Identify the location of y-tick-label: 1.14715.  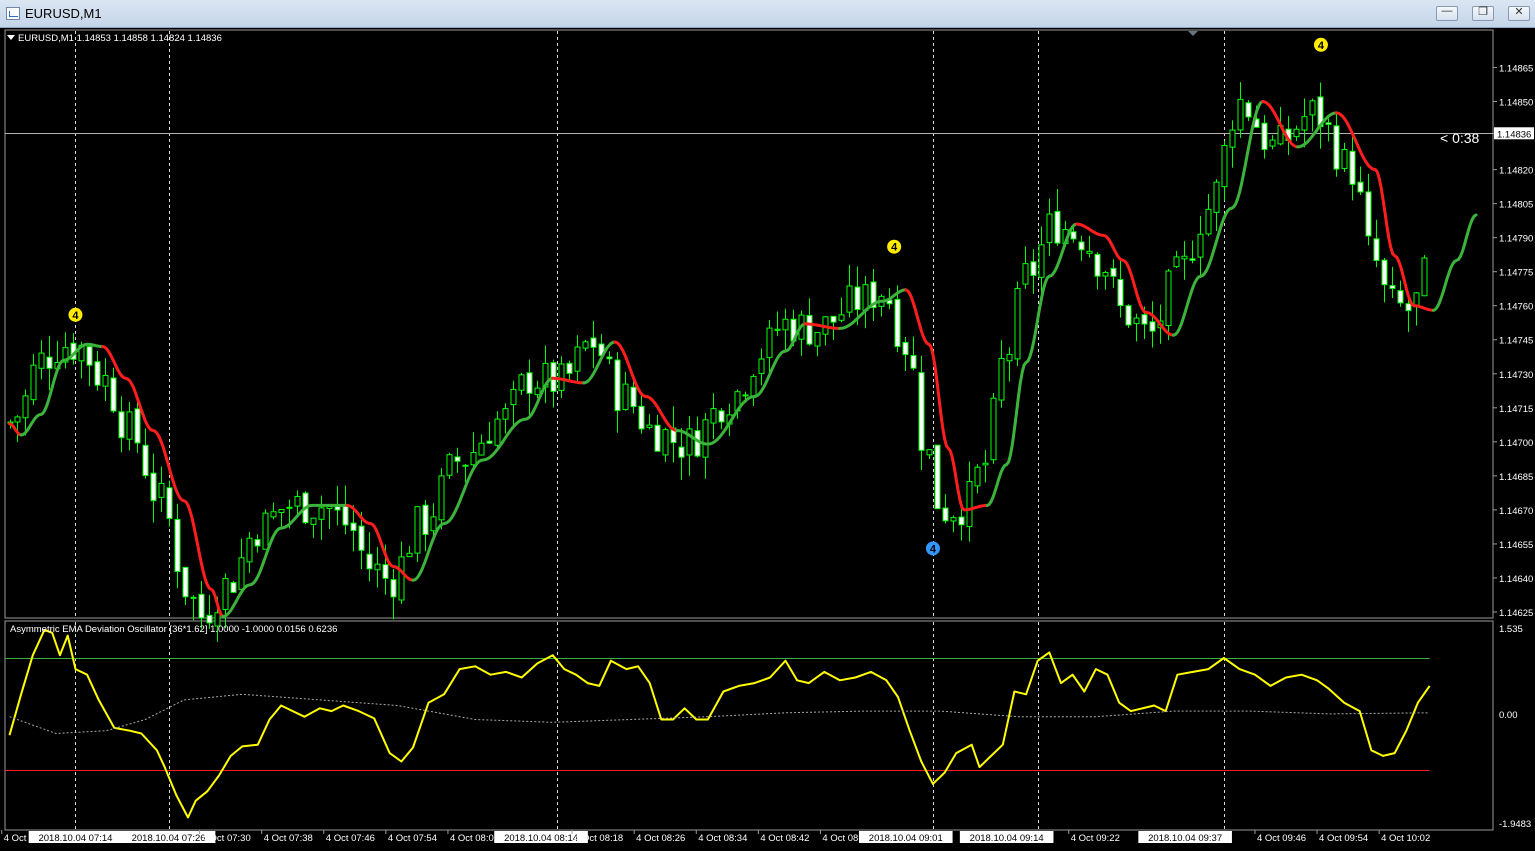
(1516, 409).